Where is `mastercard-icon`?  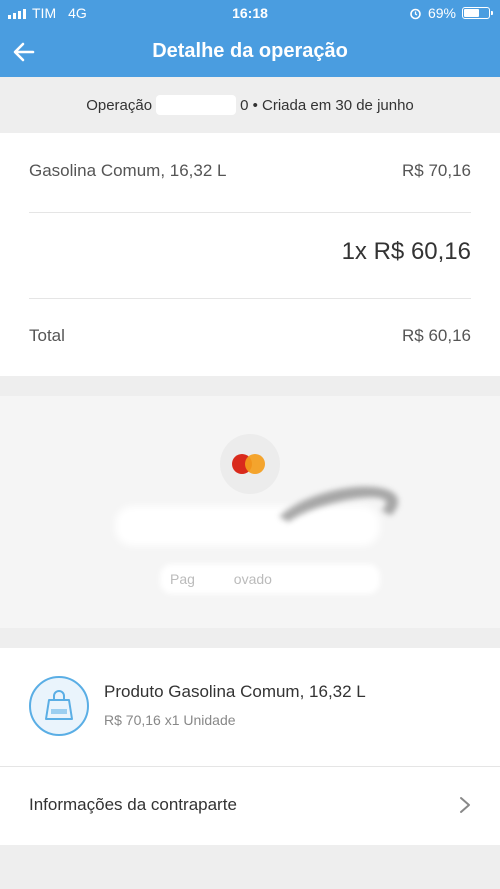
mastercard-icon is located at coordinates (250, 464).